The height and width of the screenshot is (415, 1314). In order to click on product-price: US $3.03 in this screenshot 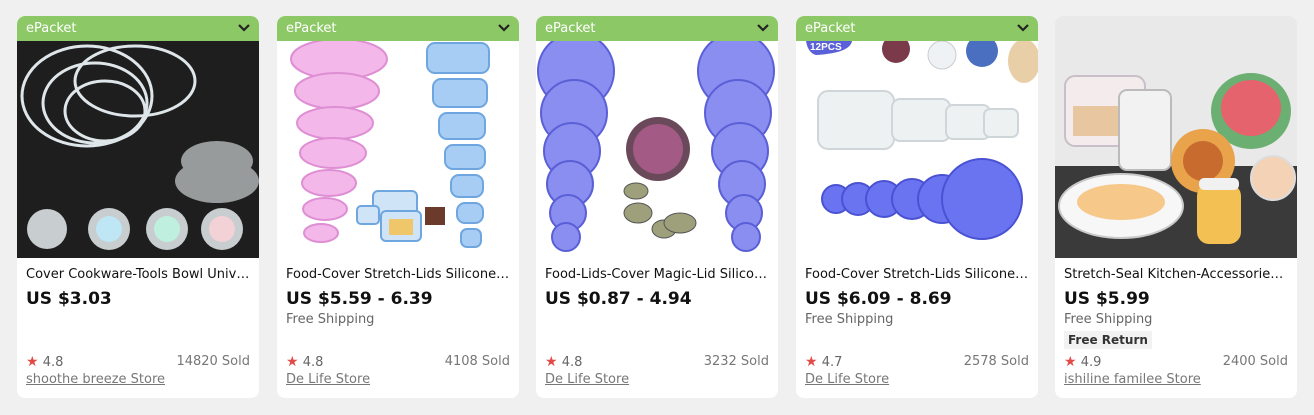, I will do `click(69, 299)`.